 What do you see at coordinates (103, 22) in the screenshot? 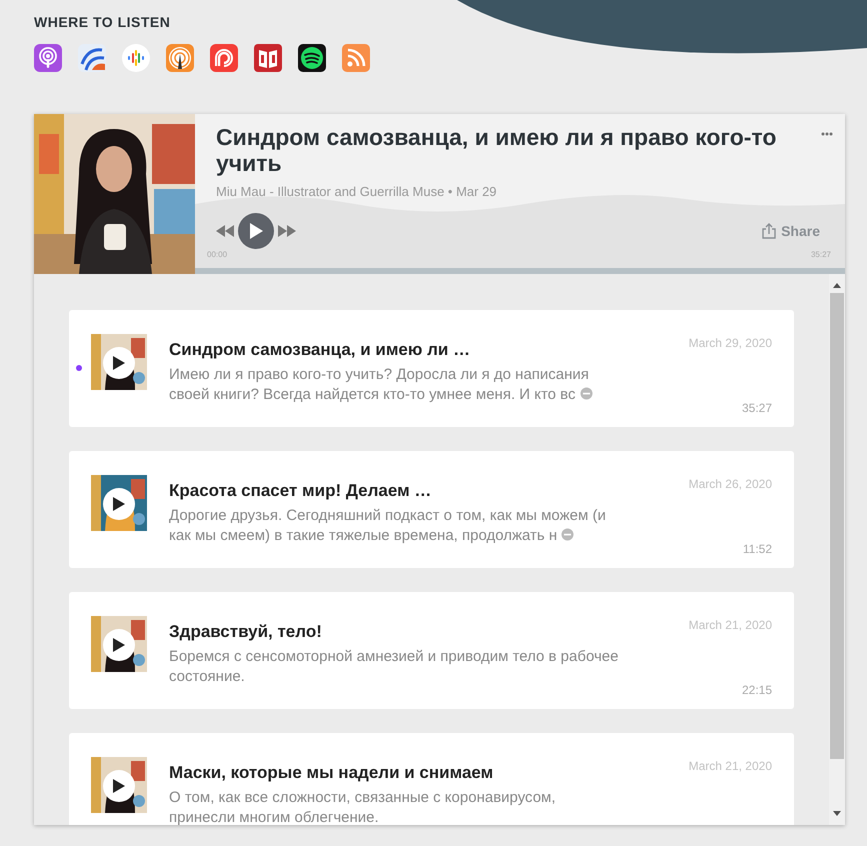
I see `section-title: WHERE TO LISTEN` at bounding box center [103, 22].